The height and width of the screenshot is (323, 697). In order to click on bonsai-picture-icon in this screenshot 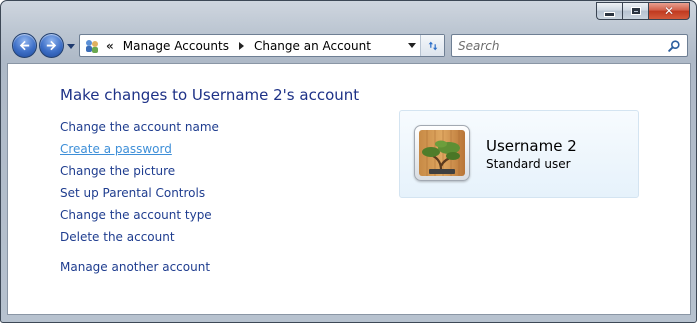, I will do `click(442, 153)`.